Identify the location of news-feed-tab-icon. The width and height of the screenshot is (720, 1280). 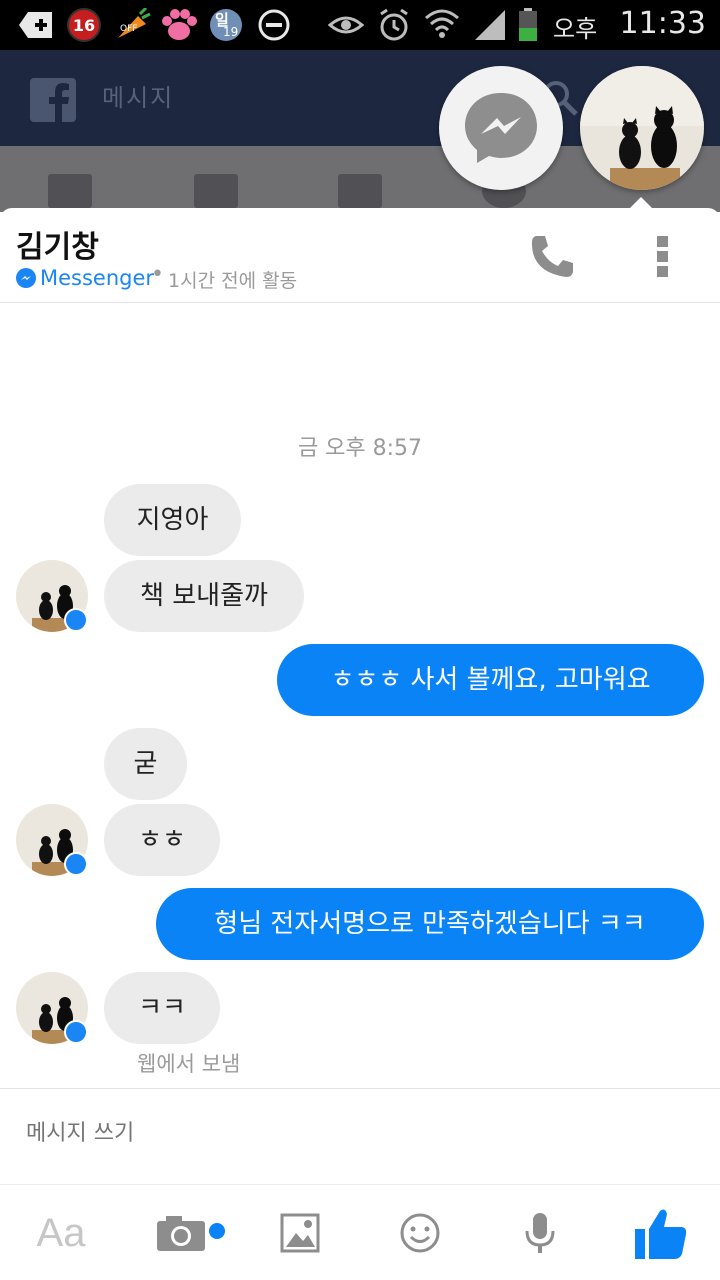
(70, 191).